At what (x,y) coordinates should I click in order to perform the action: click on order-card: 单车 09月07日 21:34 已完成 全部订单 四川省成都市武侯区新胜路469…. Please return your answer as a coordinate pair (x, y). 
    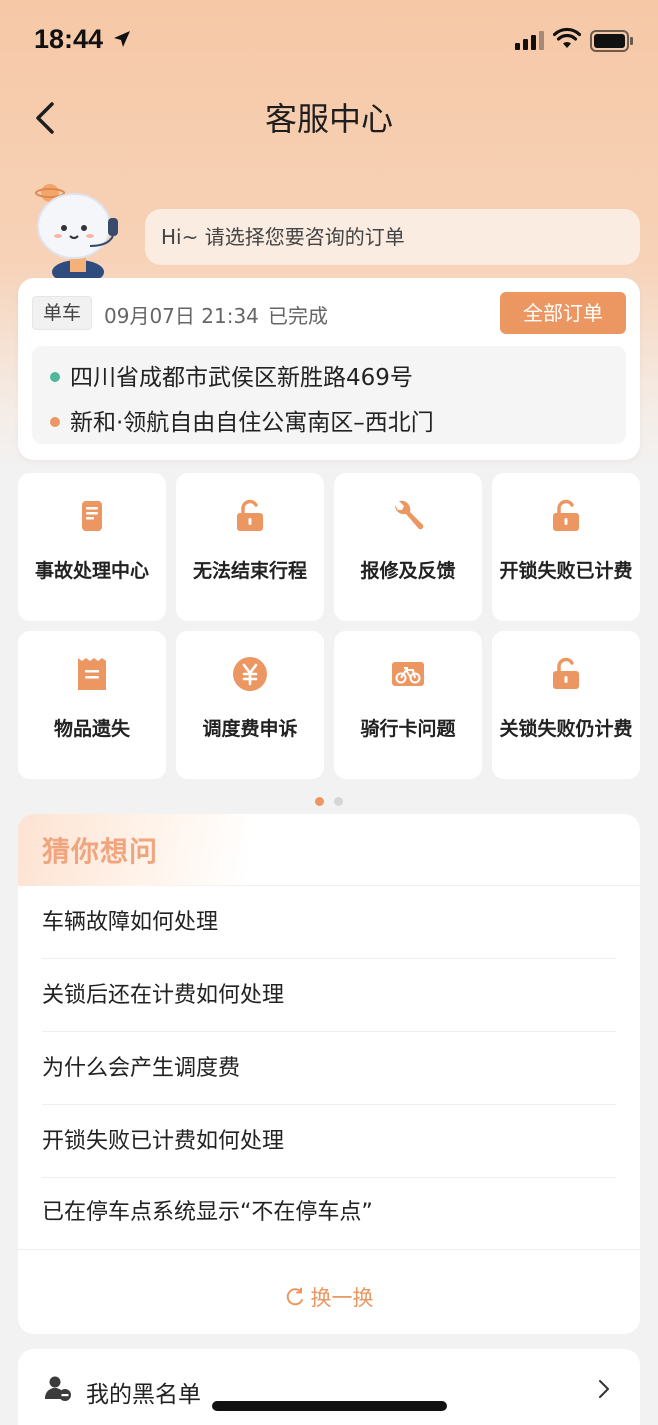
    Looking at the image, I should click on (329, 369).